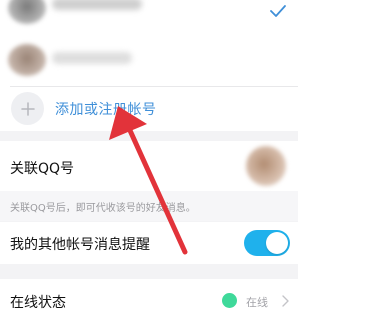 This screenshot has height=319, width=384. I want to click on other-accounts-reminder-toggle, so click(267, 243).